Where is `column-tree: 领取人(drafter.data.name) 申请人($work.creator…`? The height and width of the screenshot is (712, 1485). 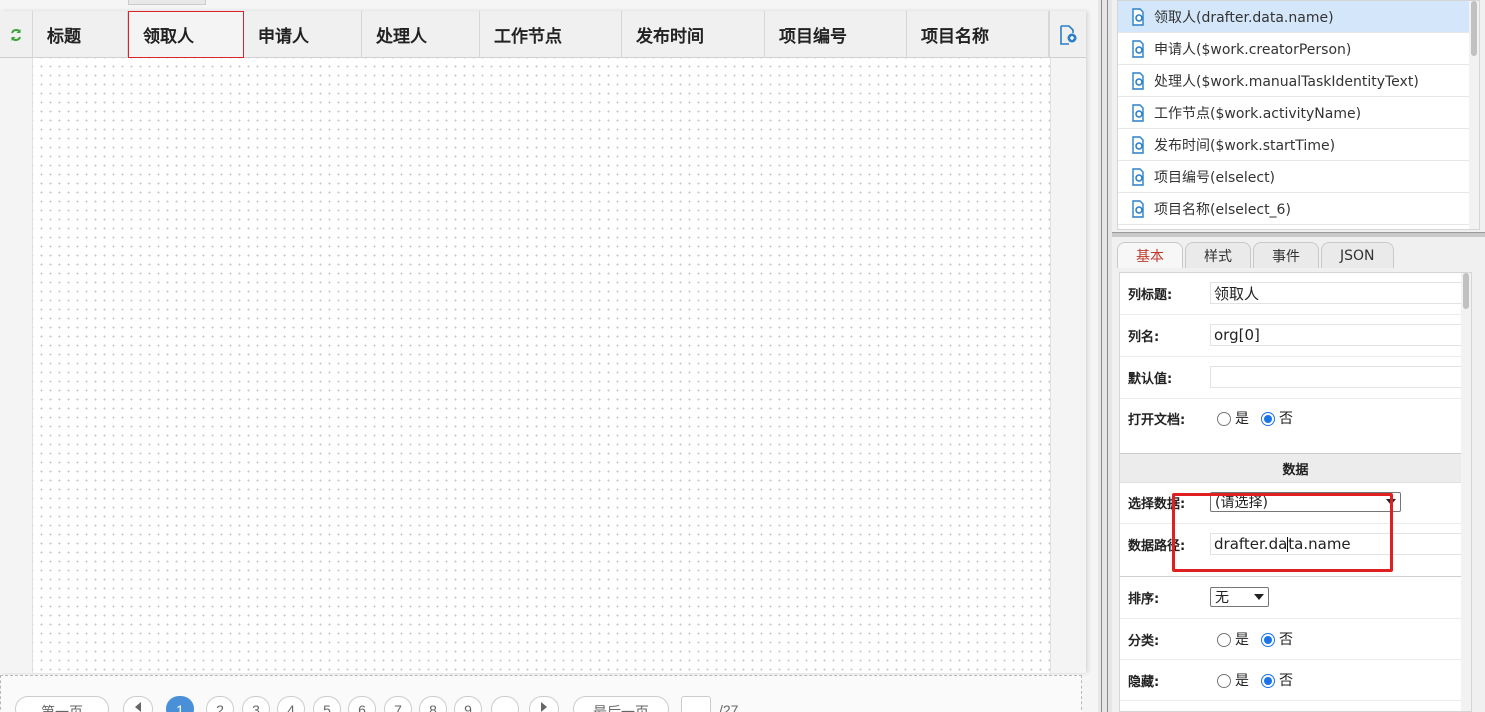
column-tree: 领取人(drafter.data.name) 申请人($work.creator… is located at coordinates (1298, 115).